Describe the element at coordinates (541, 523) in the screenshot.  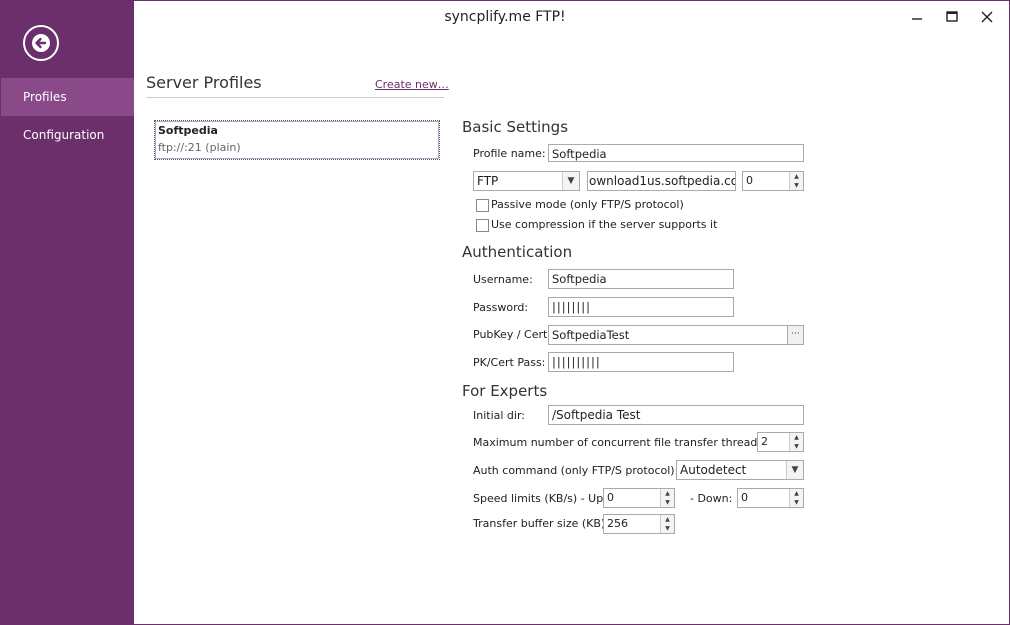
I see `buffer-size-label: Transfer buffer size (KB):` at that location.